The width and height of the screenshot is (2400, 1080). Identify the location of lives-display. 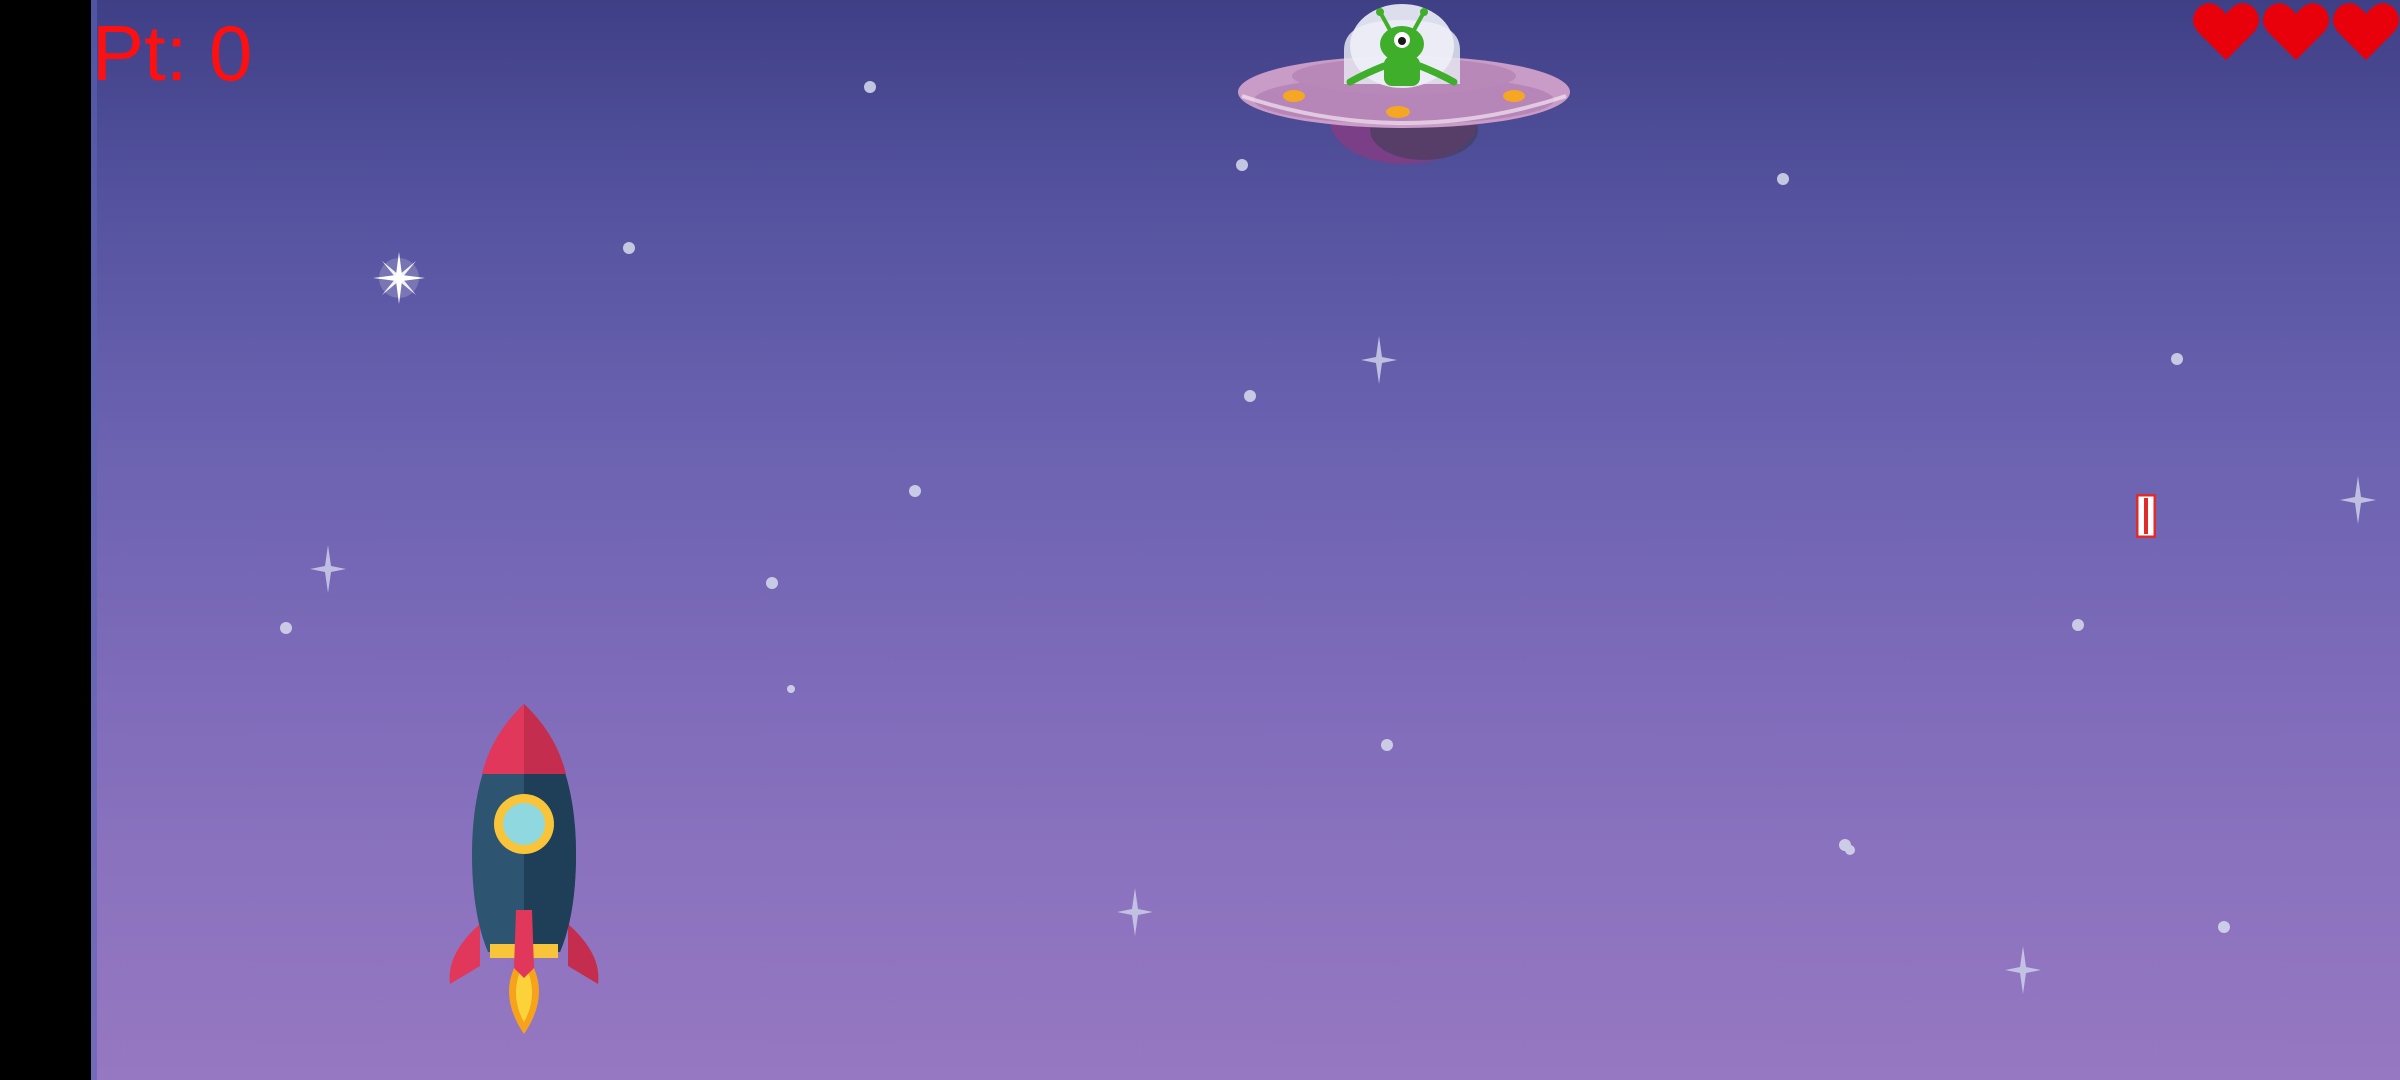
(2296, 33).